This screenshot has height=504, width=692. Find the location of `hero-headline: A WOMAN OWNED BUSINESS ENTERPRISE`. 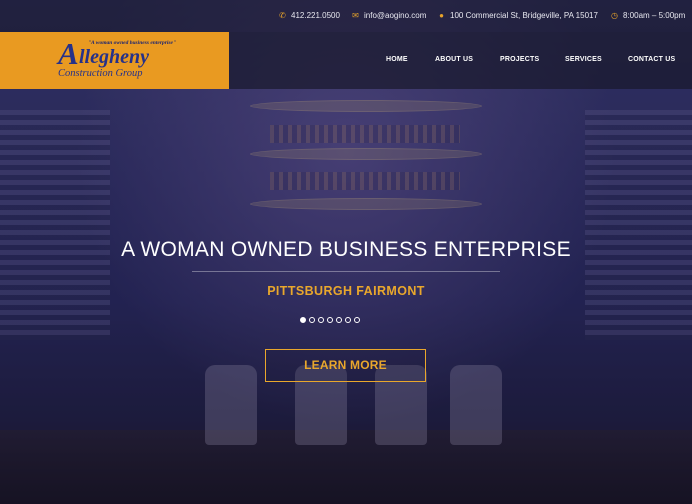

hero-headline: A WOMAN OWNED BUSINESS ENTERPRISE is located at coordinates (346, 249).